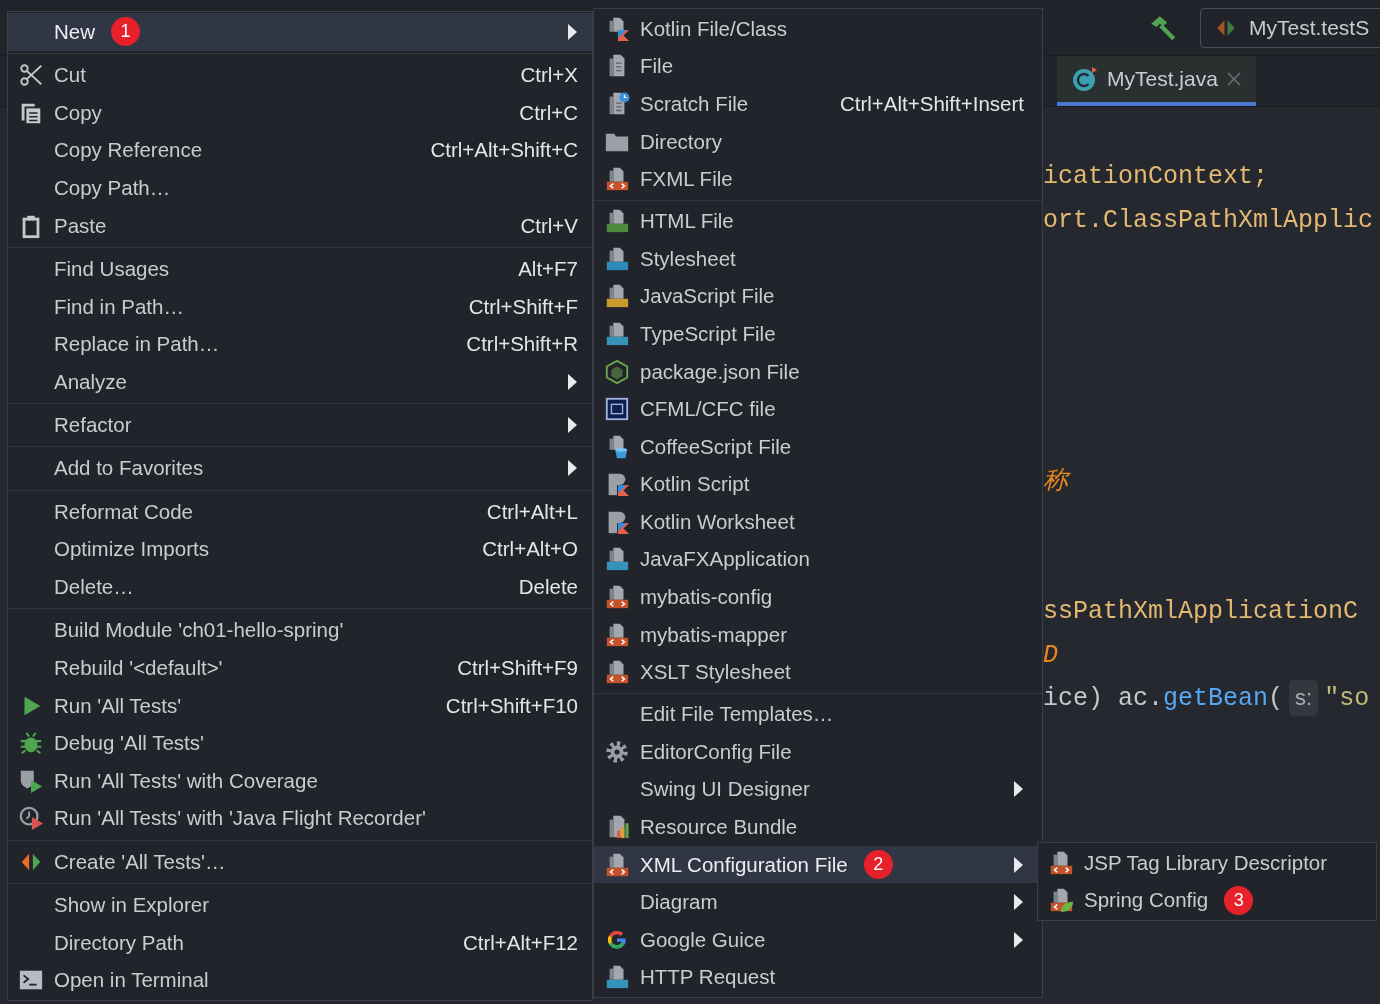 The image size is (1380, 1004). What do you see at coordinates (617, 333) in the screenshot?
I see `ts-file-icon` at bounding box center [617, 333].